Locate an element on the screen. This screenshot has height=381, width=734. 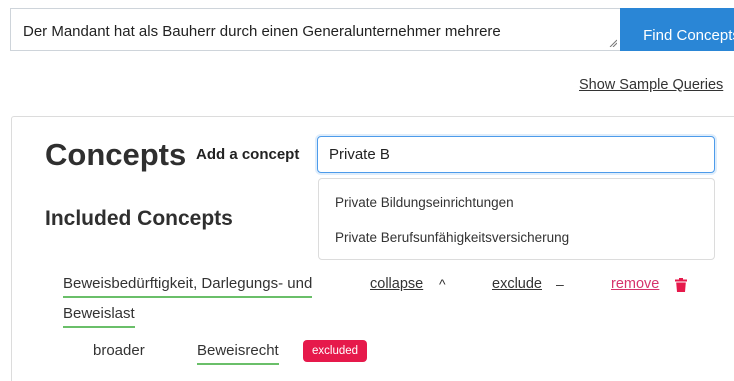
add-concept-input-value: Private B is located at coordinates (359, 154).